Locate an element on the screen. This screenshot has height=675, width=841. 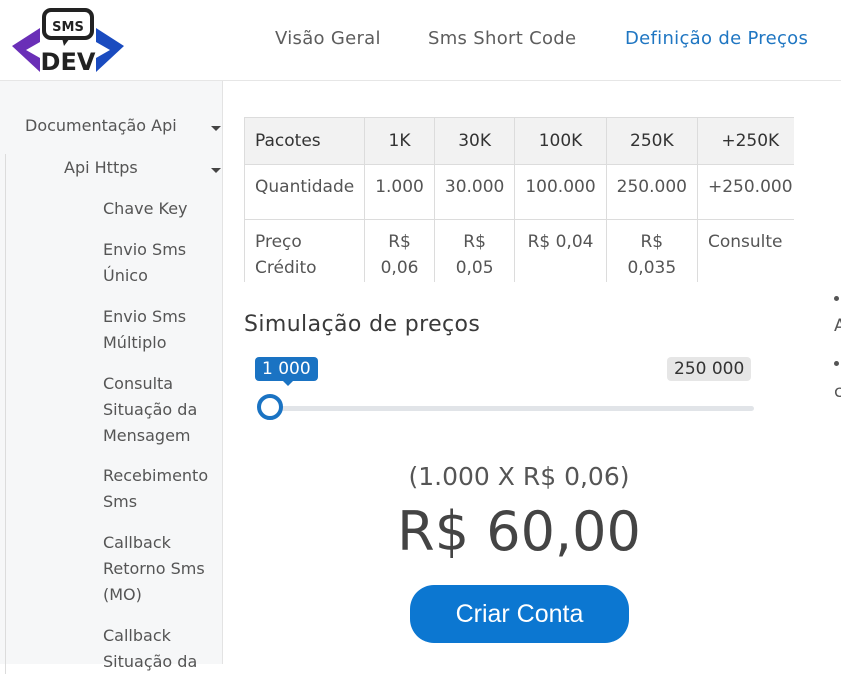
table-cell: 1.000 is located at coordinates (399, 192).